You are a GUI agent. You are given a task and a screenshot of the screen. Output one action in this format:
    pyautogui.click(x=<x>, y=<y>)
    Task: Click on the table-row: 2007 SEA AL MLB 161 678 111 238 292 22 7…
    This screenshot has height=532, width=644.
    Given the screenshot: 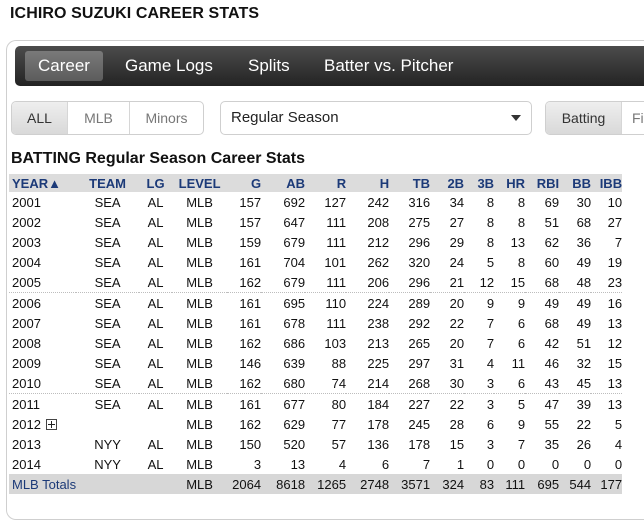 What is the action you would take?
    pyautogui.click(x=315, y=323)
    